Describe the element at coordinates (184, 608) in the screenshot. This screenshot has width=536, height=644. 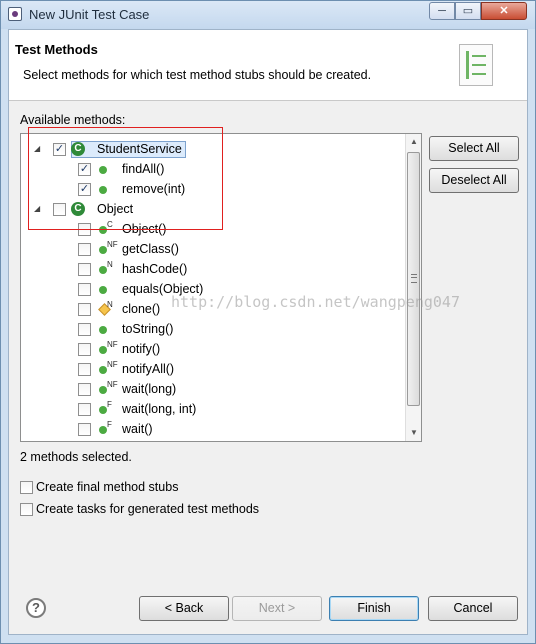
I see `back-button: < Back` at that location.